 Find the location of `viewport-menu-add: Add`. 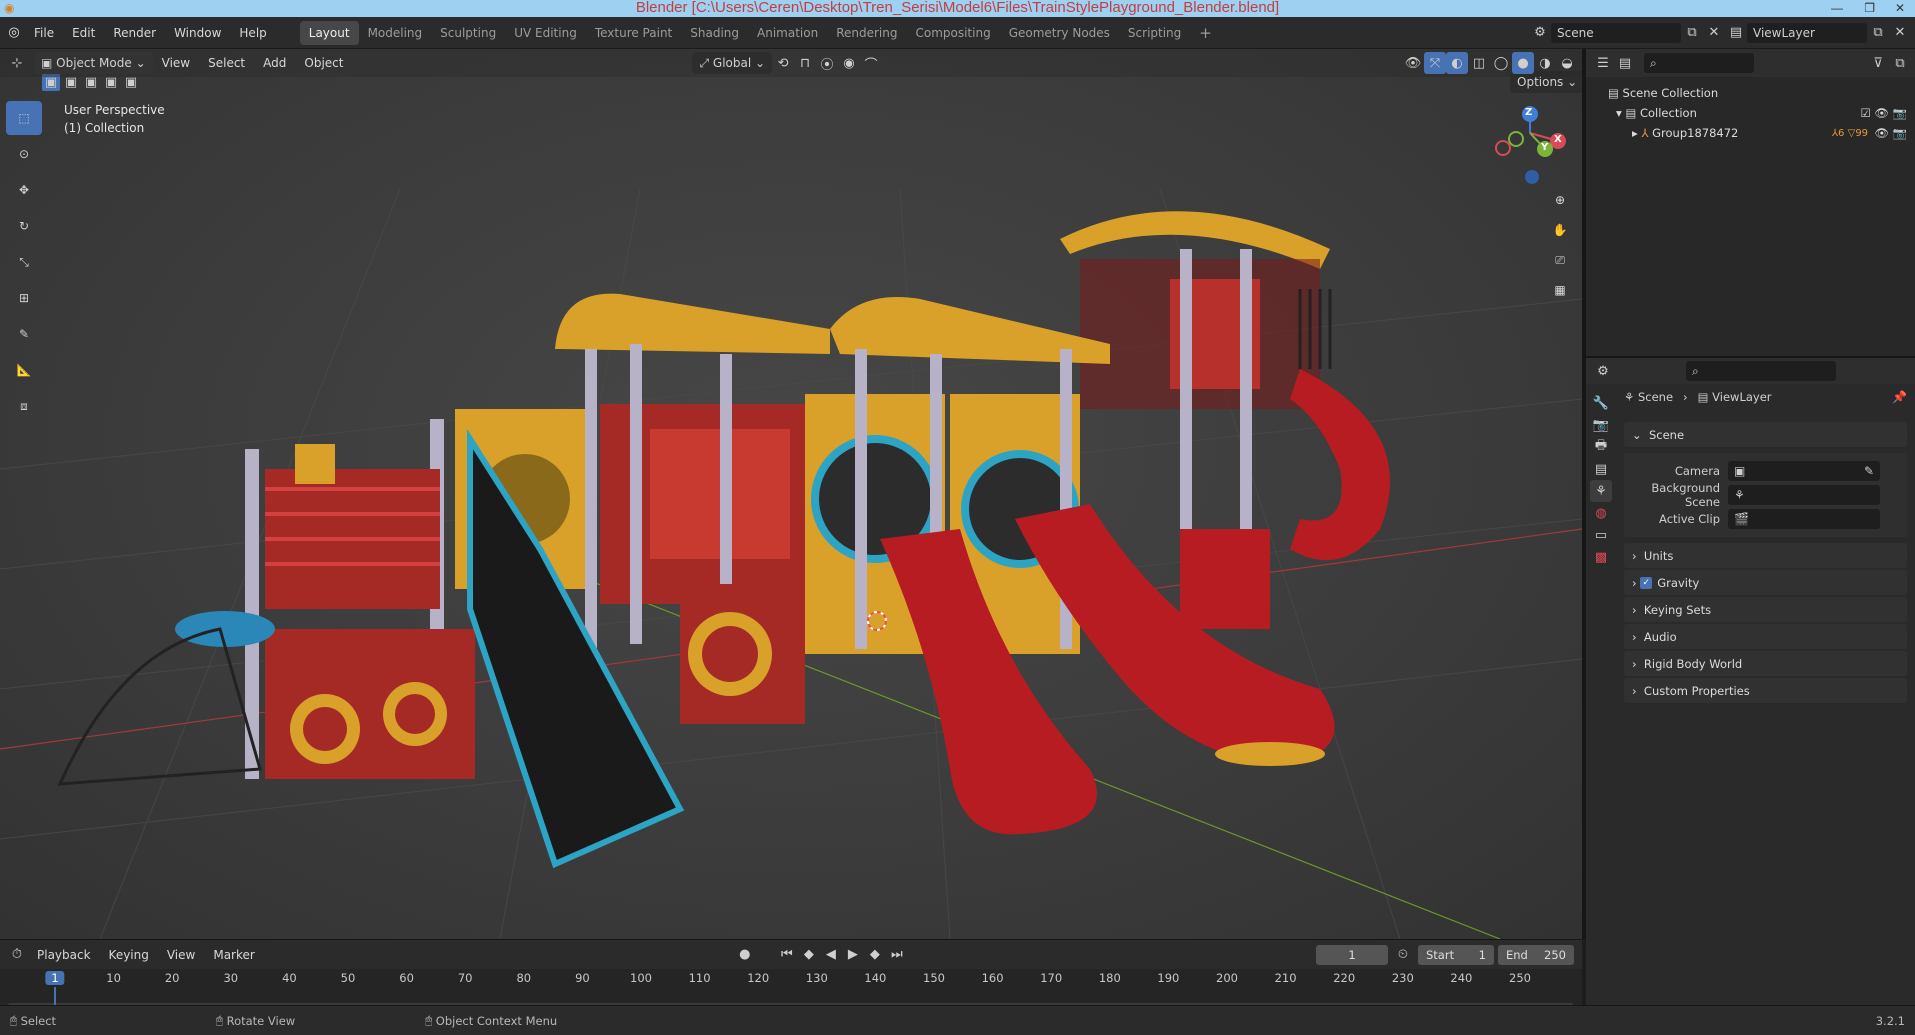

viewport-menu-add: Add is located at coordinates (274, 63).